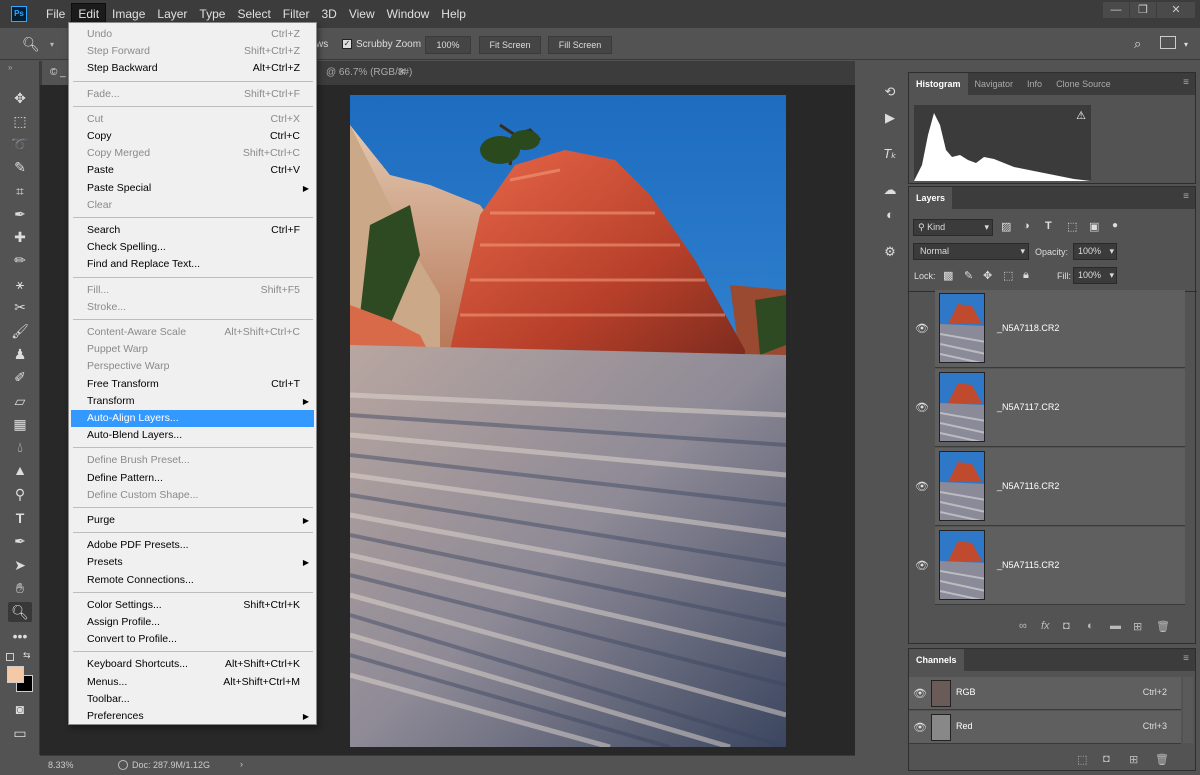 This screenshot has height=775, width=1200. I want to click on foreground-color-swatch, so click(15, 674).